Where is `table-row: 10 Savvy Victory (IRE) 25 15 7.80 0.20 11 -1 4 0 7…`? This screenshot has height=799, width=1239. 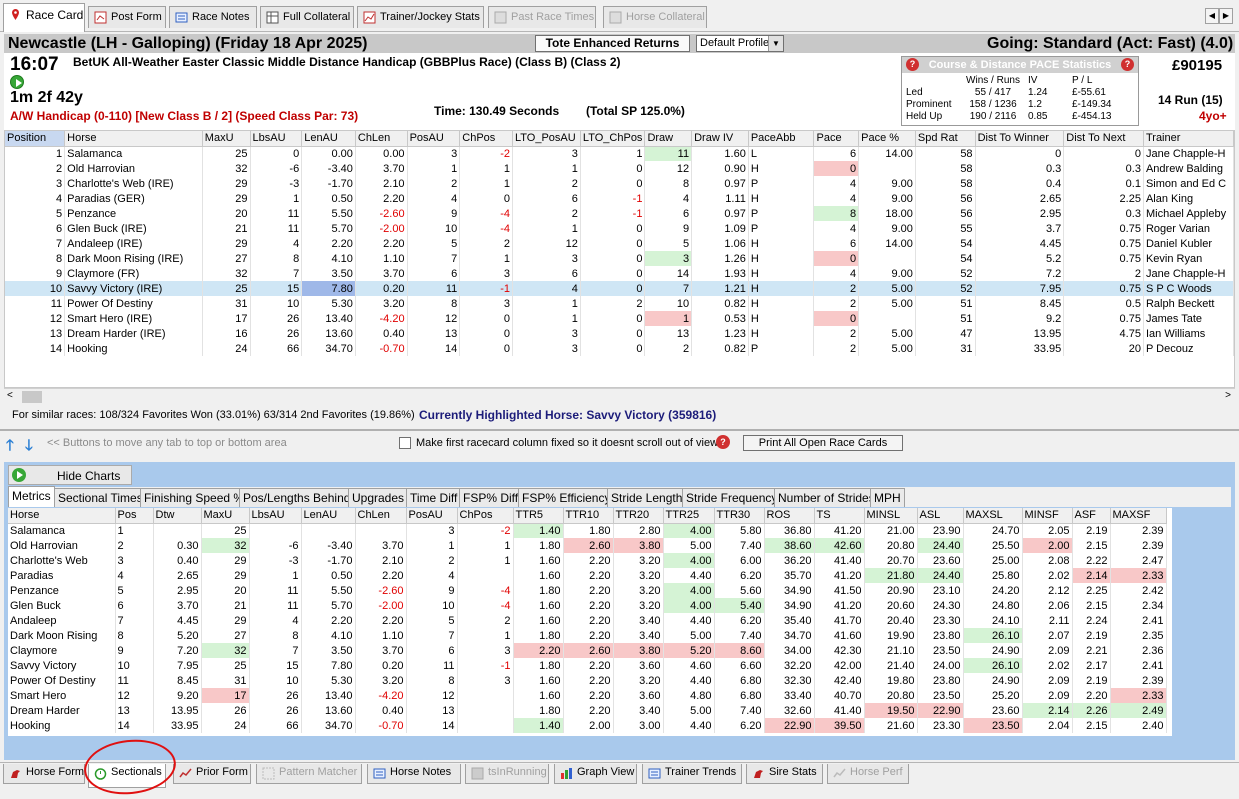 table-row: 10 Savvy Victory (IRE) 25 15 7.80 0.20 11 -1 4 0 7… is located at coordinates (619, 288).